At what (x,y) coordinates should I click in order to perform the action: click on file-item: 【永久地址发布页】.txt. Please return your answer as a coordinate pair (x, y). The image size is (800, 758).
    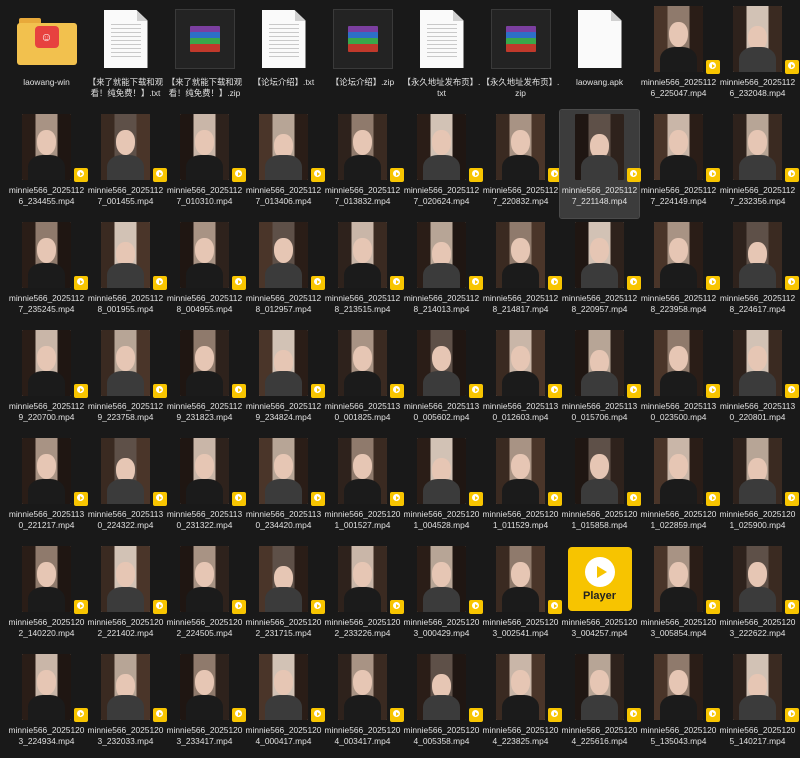
    Looking at the image, I should click on (441, 56).